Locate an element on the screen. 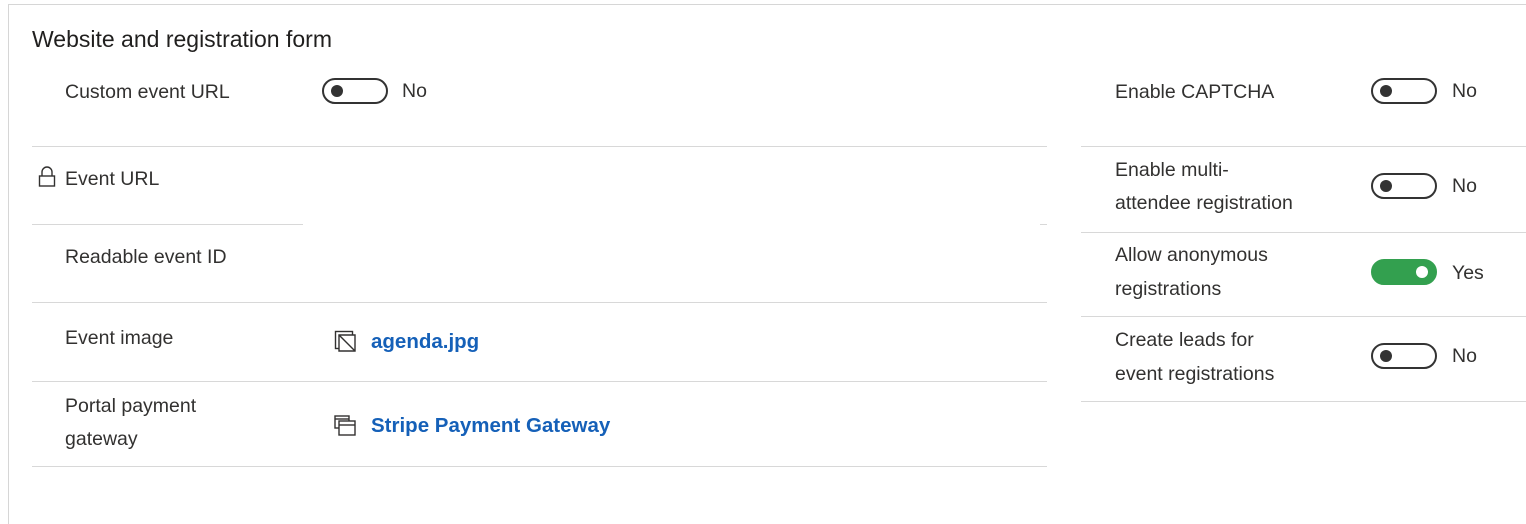 The width and height of the screenshot is (1526, 524). entity-record-icon is located at coordinates (345, 428).